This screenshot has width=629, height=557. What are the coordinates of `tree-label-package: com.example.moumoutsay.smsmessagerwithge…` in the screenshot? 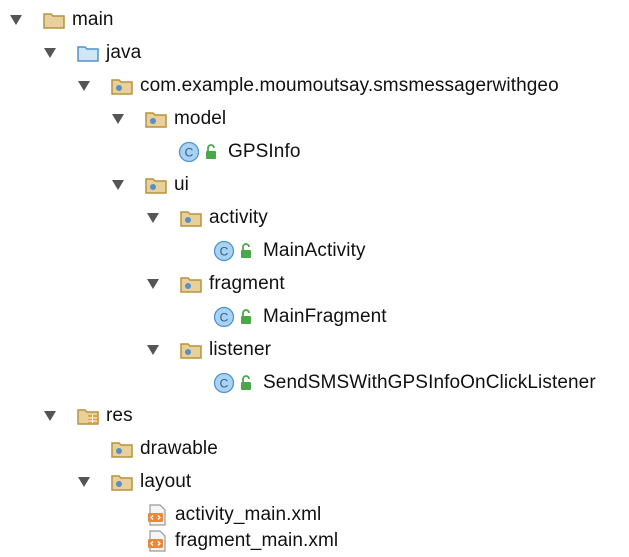 It's located at (349, 85).